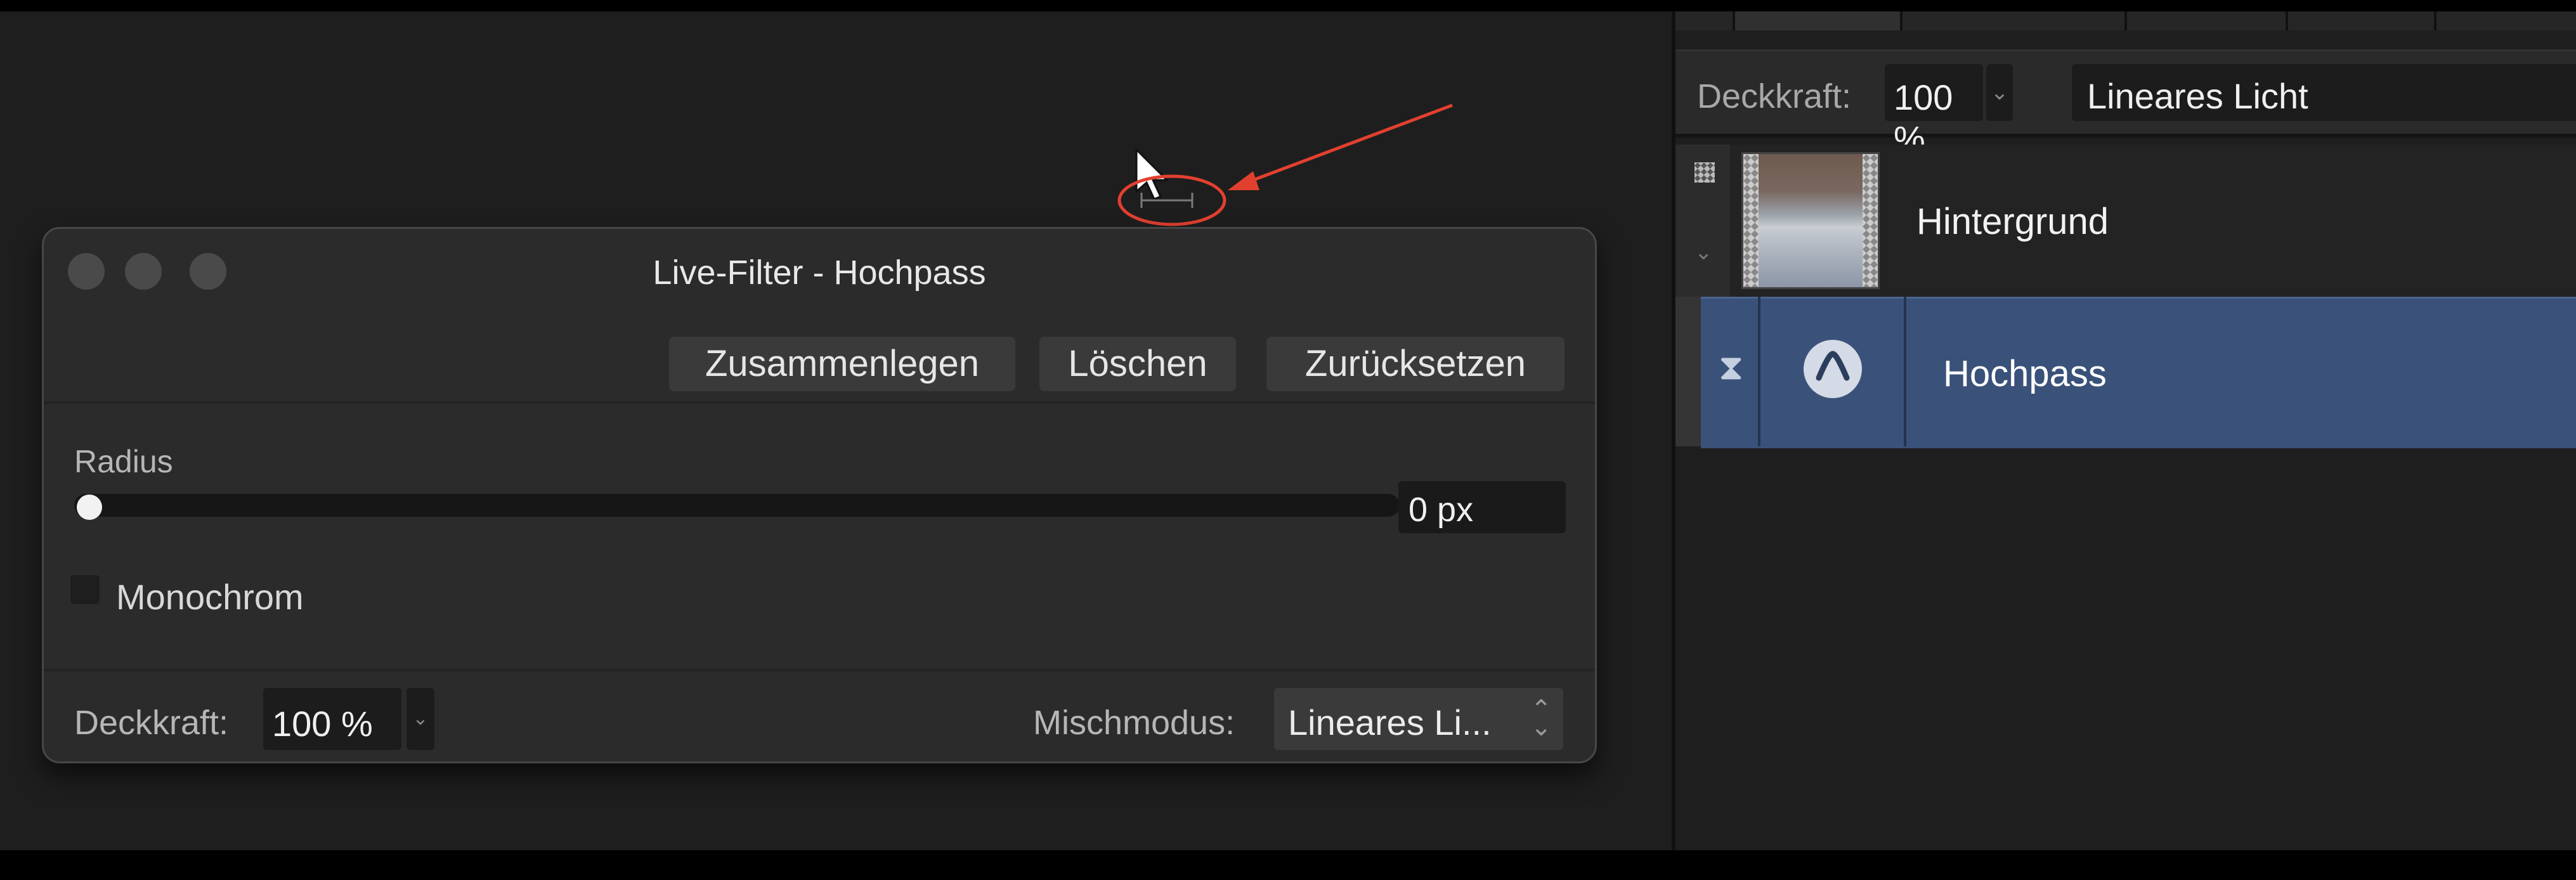  What do you see at coordinates (842, 364) in the screenshot?
I see `merge-button: Zusammenlegen` at bounding box center [842, 364].